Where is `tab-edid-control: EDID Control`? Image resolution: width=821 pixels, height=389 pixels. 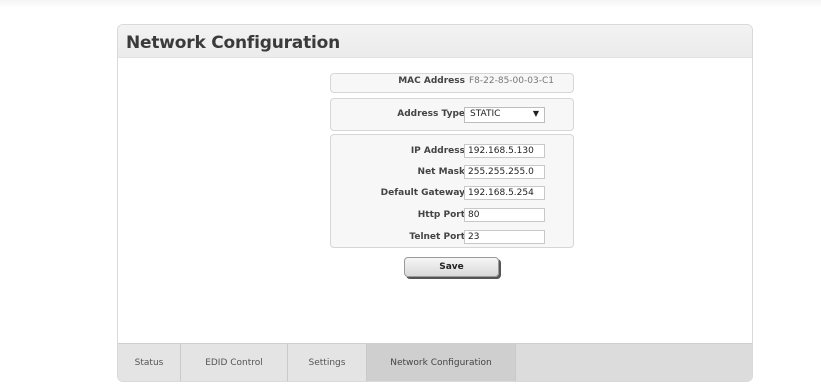
tab-edid-control: EDID Control is located at coordinates (234, 362).